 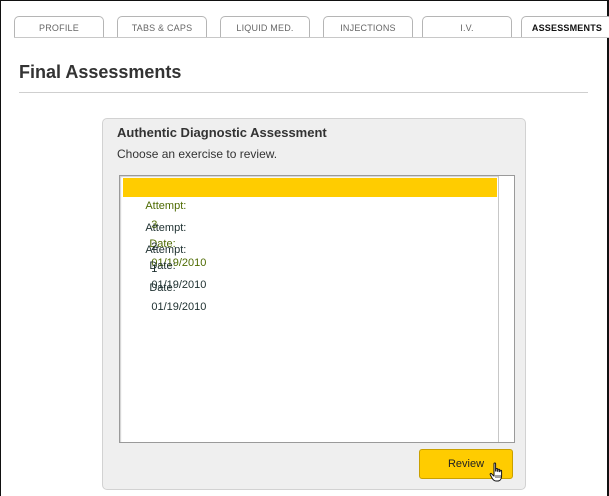 What do you see at coordinates (154, 269) in the screenshot?
I see `attempt-number: 1` at bounding box center [154, 269].